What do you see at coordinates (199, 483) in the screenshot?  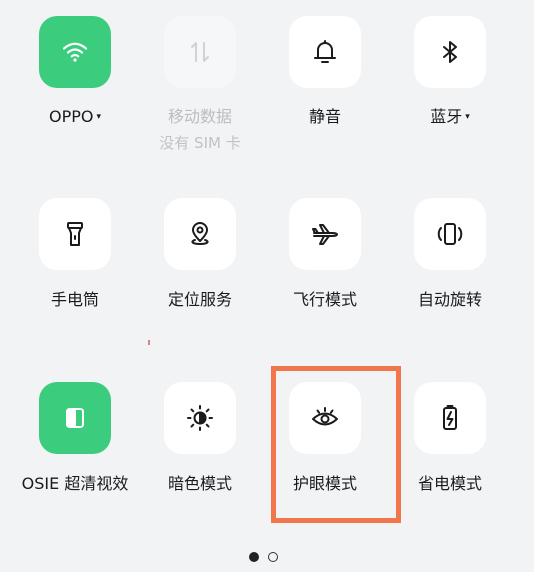 I see `dark-mode-label: 暗色模式` at bounding box center [199, 483].